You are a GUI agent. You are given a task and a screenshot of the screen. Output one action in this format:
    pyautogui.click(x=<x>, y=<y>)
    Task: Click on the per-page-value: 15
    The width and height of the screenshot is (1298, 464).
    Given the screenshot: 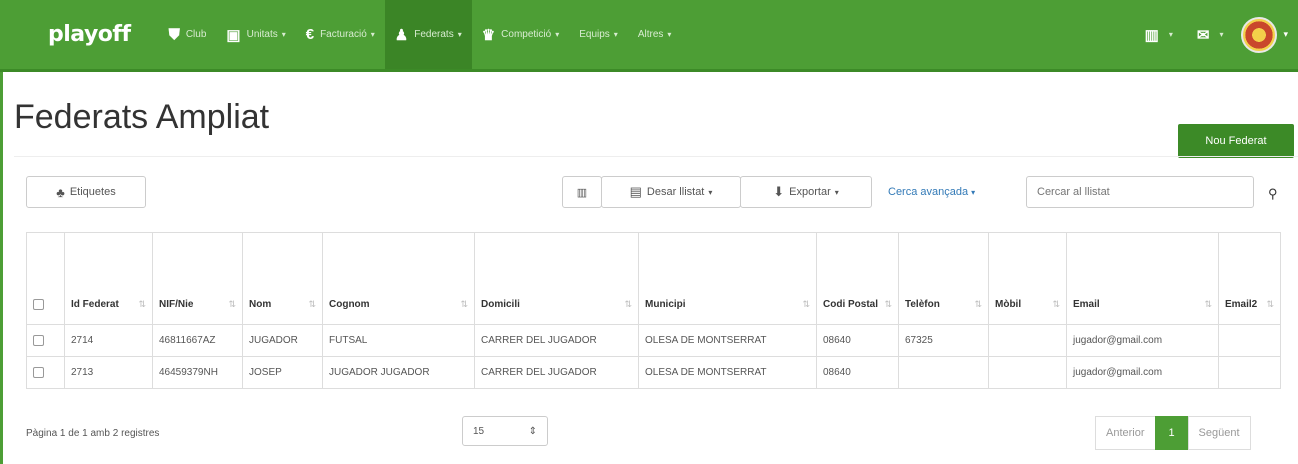 What is the action you would take?
    pyautogui.click(x=479, y=431)
    